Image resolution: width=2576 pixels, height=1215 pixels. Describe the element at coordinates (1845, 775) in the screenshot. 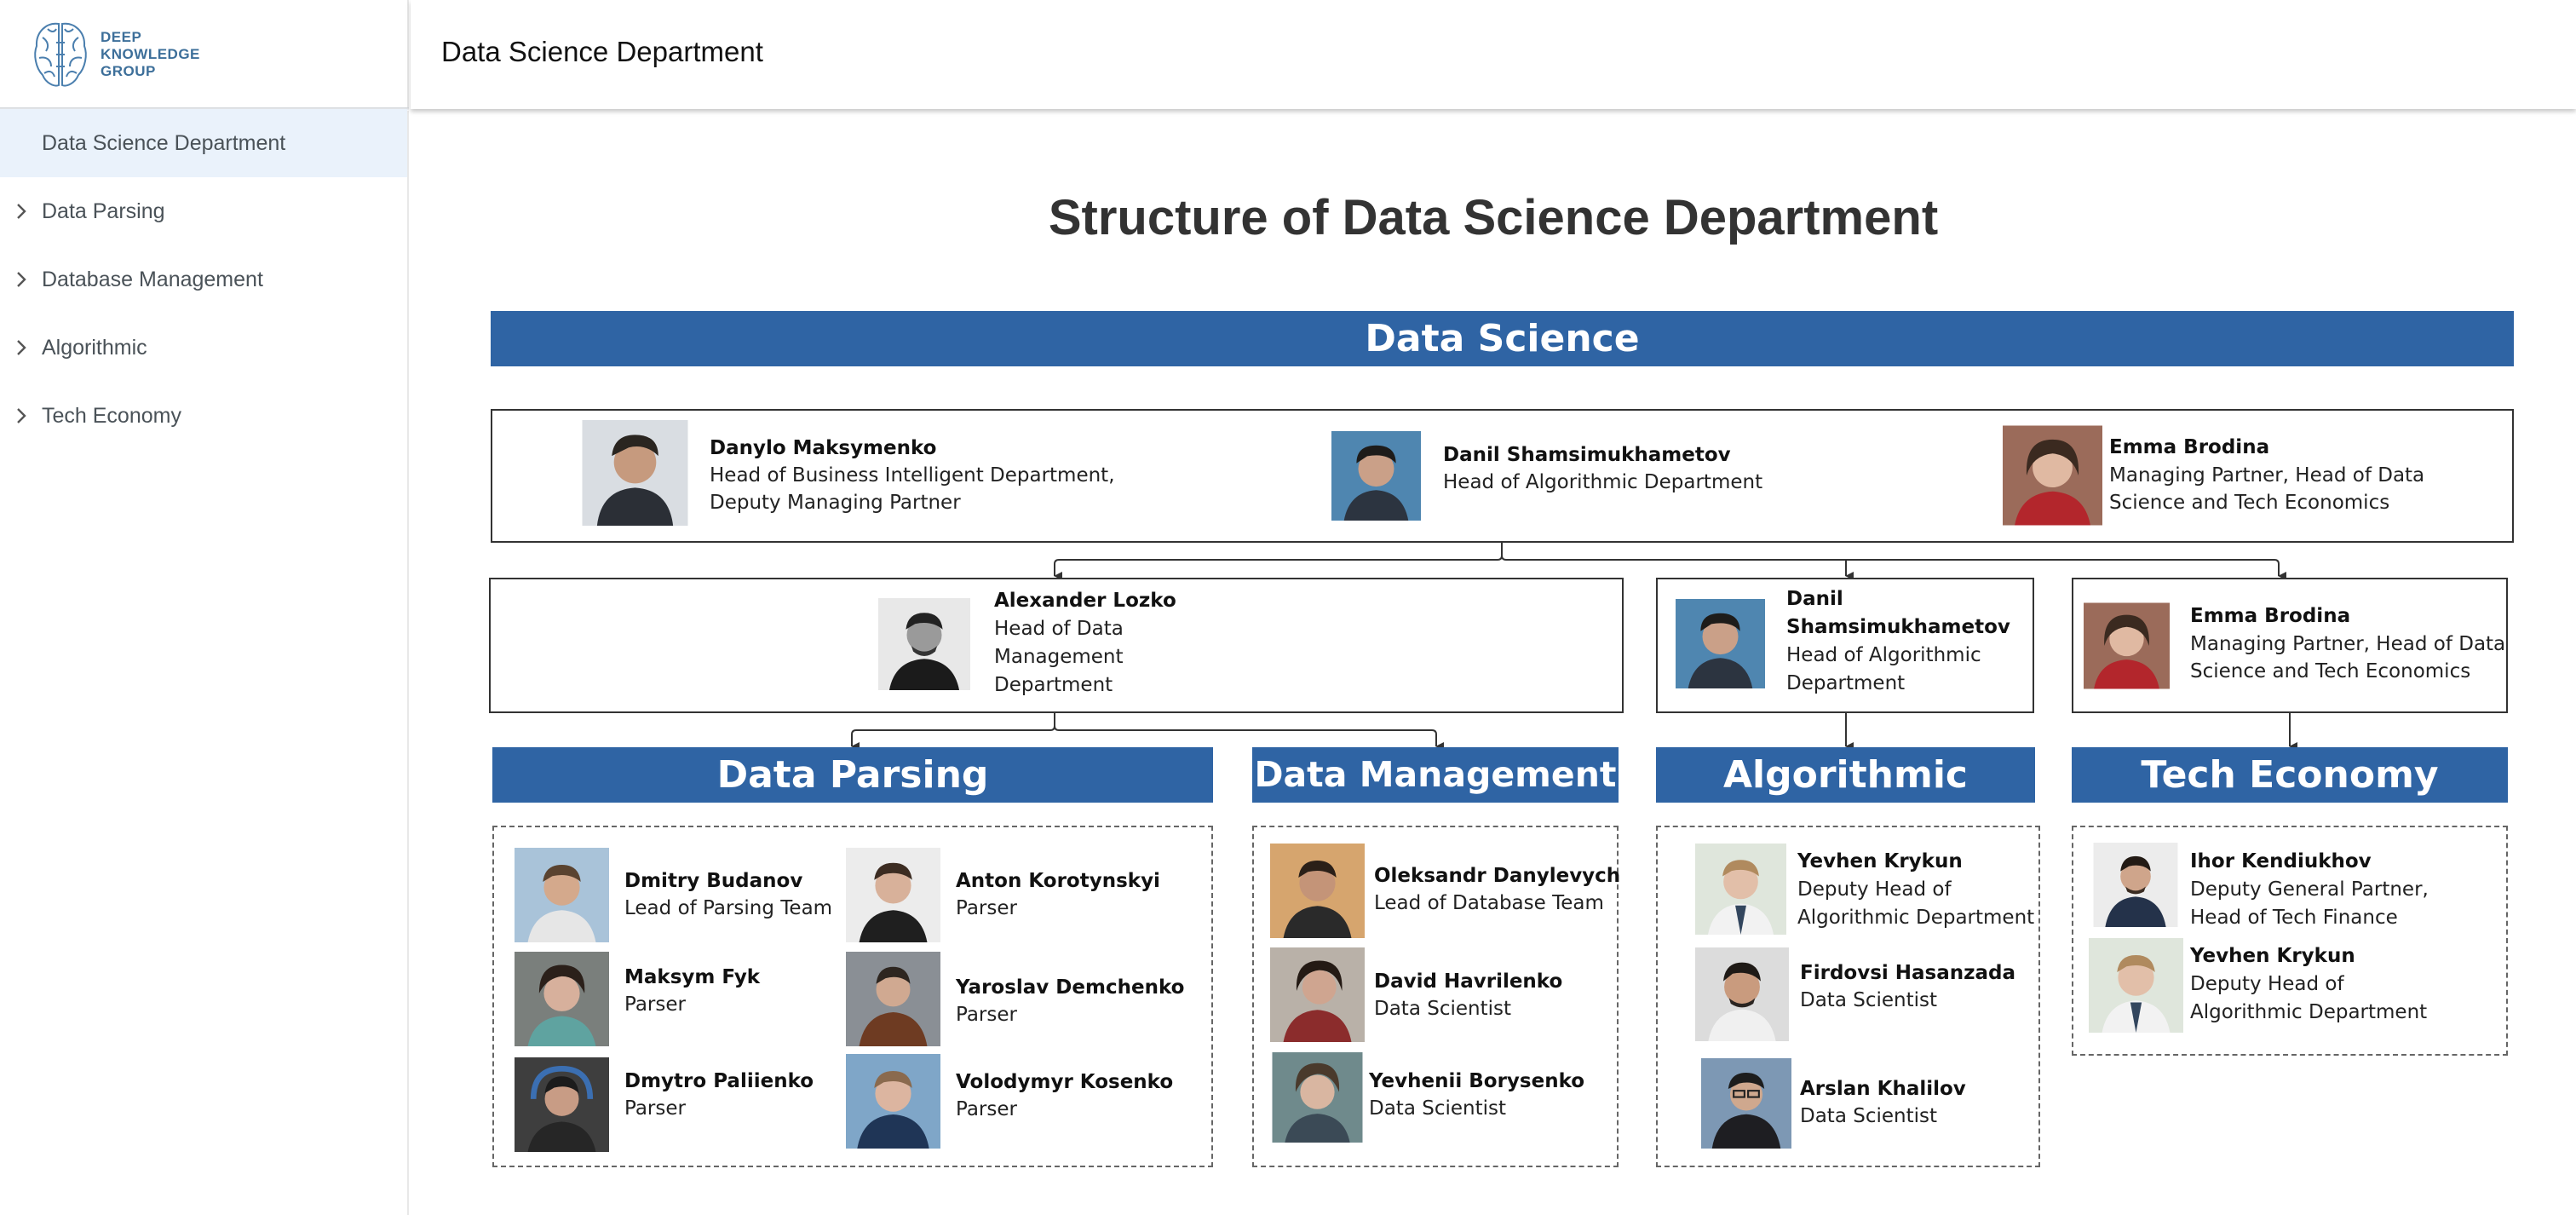

I see `section-banner-algorithmic: Algorithmic` at that location.